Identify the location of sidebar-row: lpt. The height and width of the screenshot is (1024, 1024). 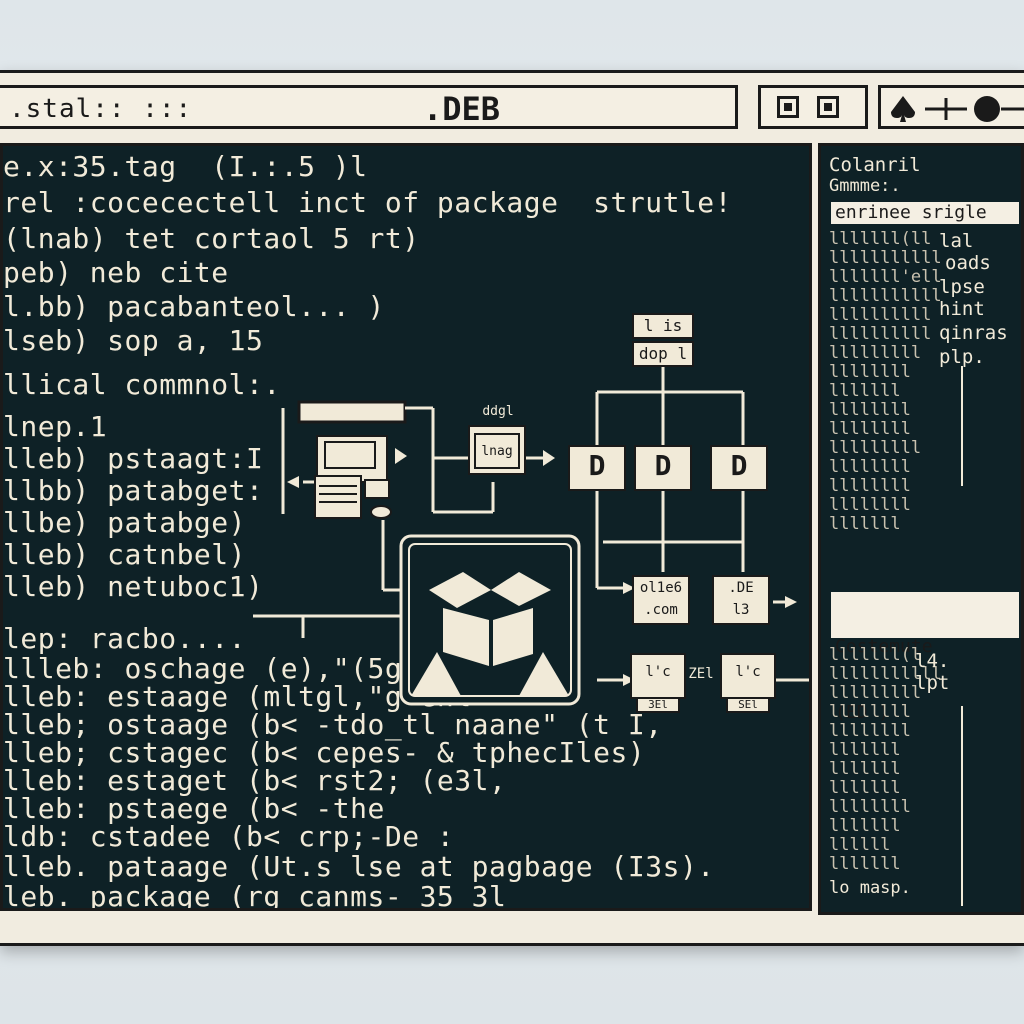
(932, 683).